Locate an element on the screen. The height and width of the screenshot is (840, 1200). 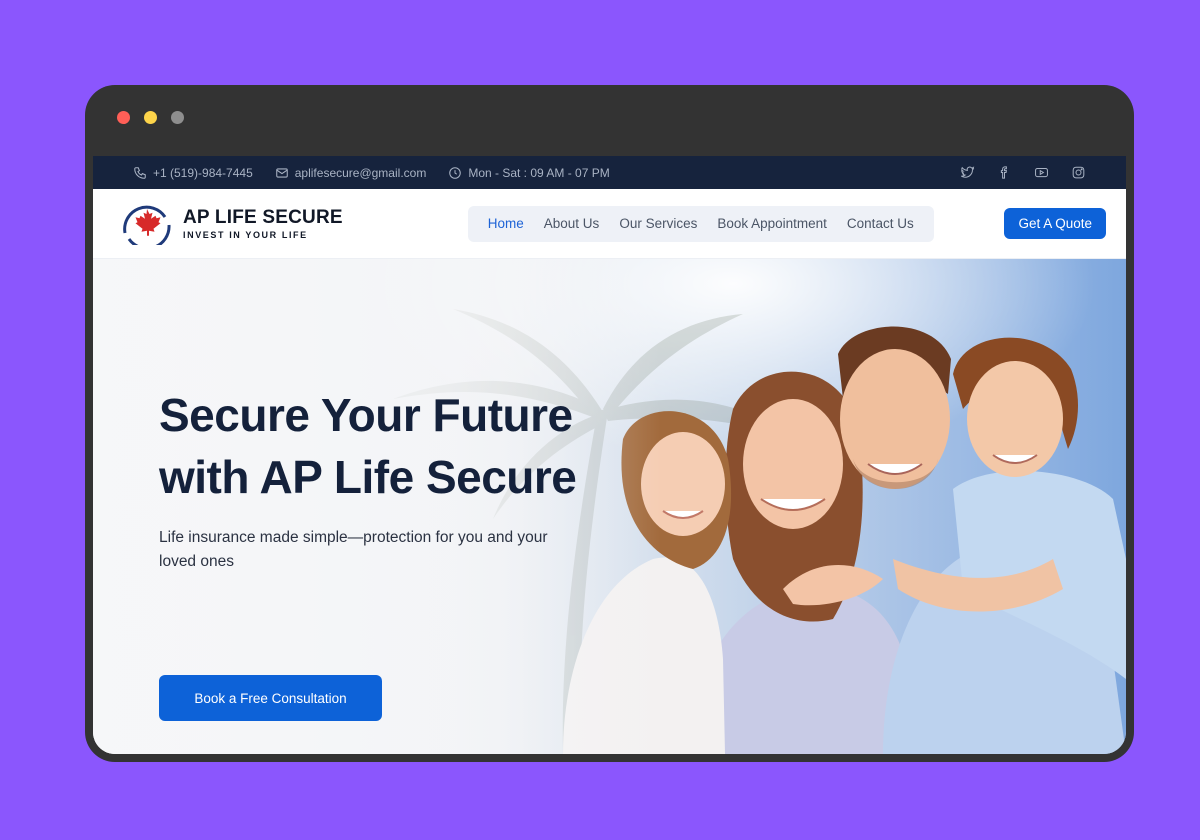
instagram-icon is located at coordinates (1078, 172).